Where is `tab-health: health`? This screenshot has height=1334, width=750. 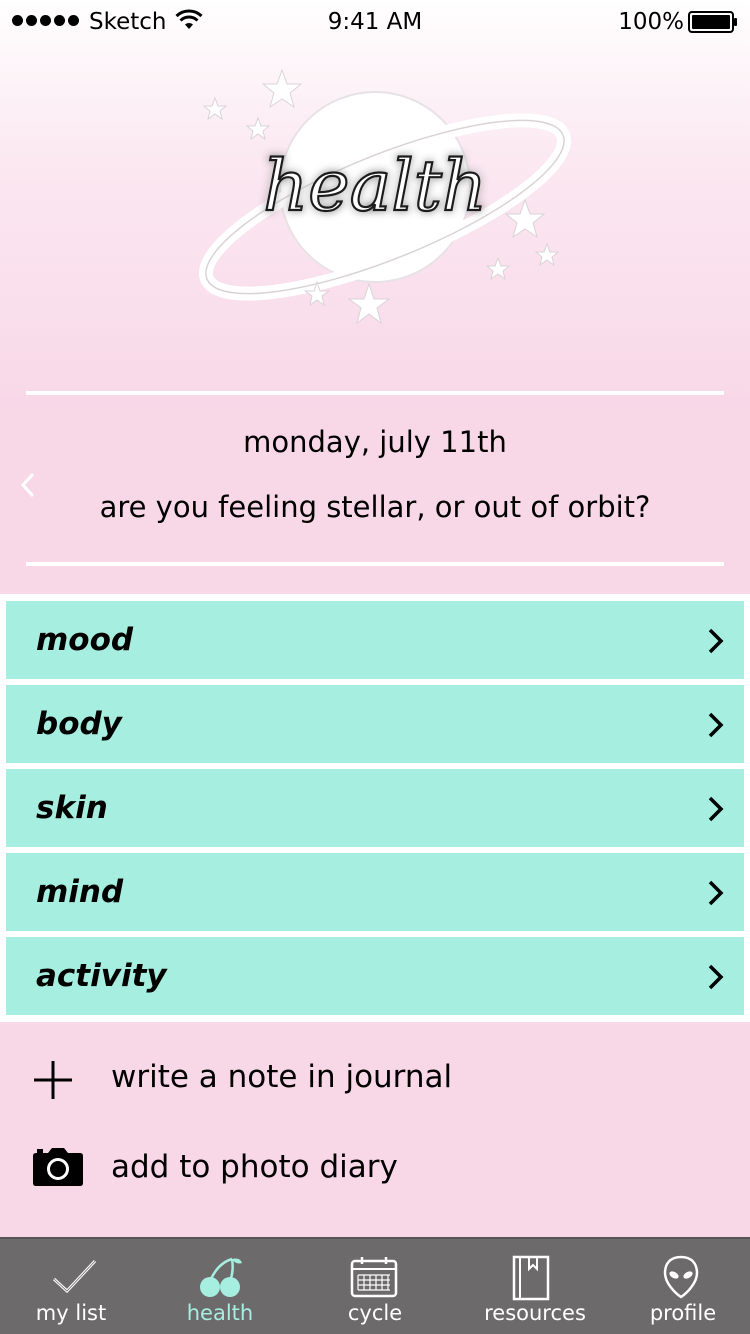
tab-health: health is located at coordinates (220, 1286).